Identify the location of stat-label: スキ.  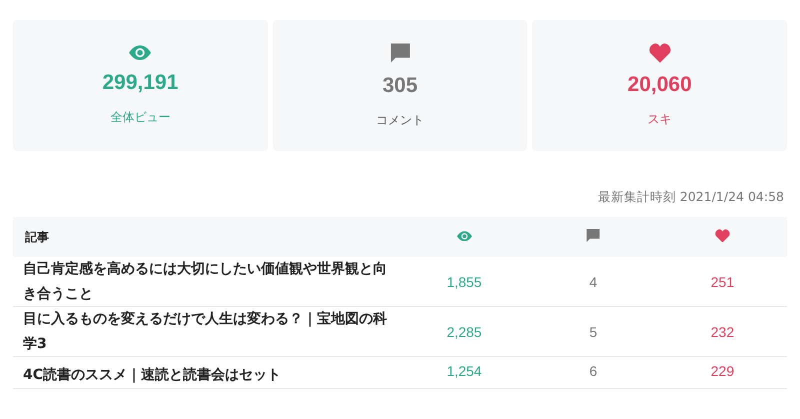
(660, 119).